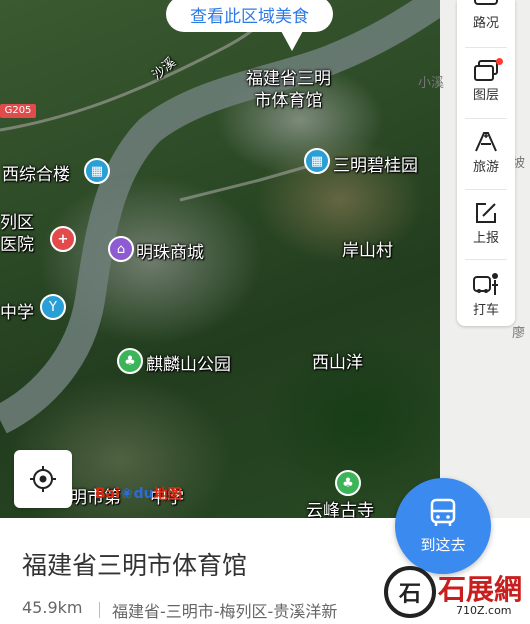 Image resolution: width=530 pixels, height=624 pixels. What do you see at coordinates (337, 363) in the screenshot?
I see `map-label-xishanyang: 西山洋` at bounding box center [337, 363].